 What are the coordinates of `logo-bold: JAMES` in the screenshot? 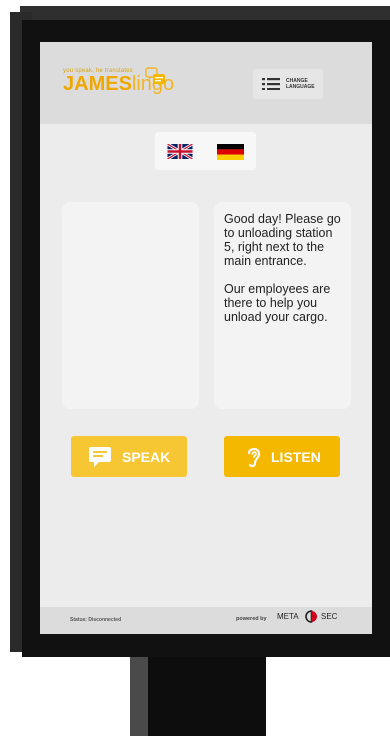 It's located at (97, 84).